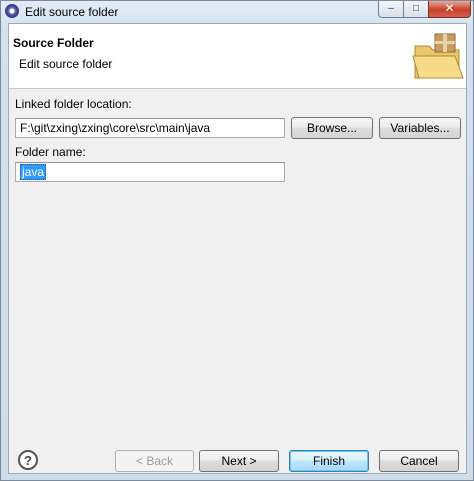  I want to click on window-title: Edit source folder, so click(72, 12).